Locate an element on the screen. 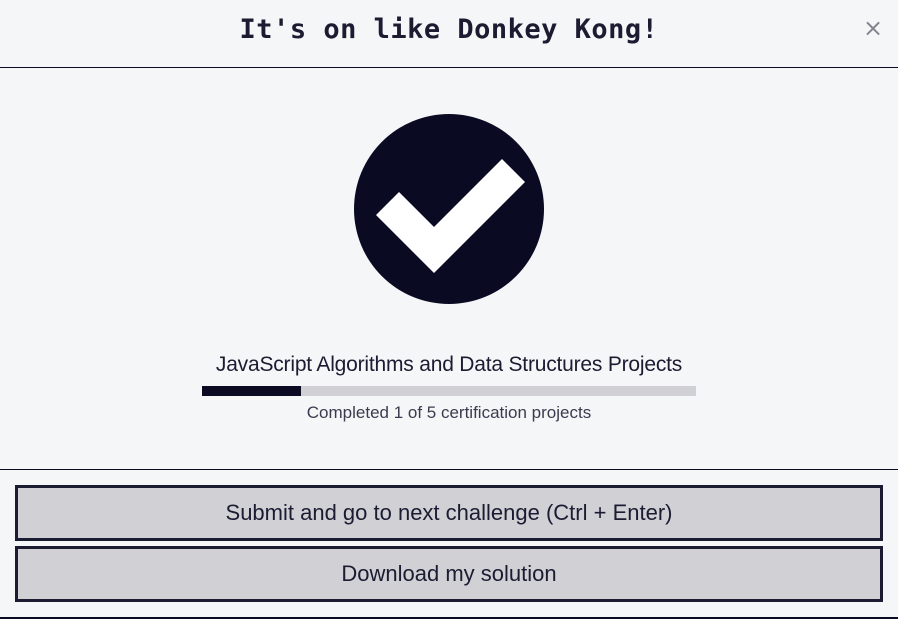 The width and height of the screenshot is (898, 619). close-button: × is located at coordinates (873, 28).